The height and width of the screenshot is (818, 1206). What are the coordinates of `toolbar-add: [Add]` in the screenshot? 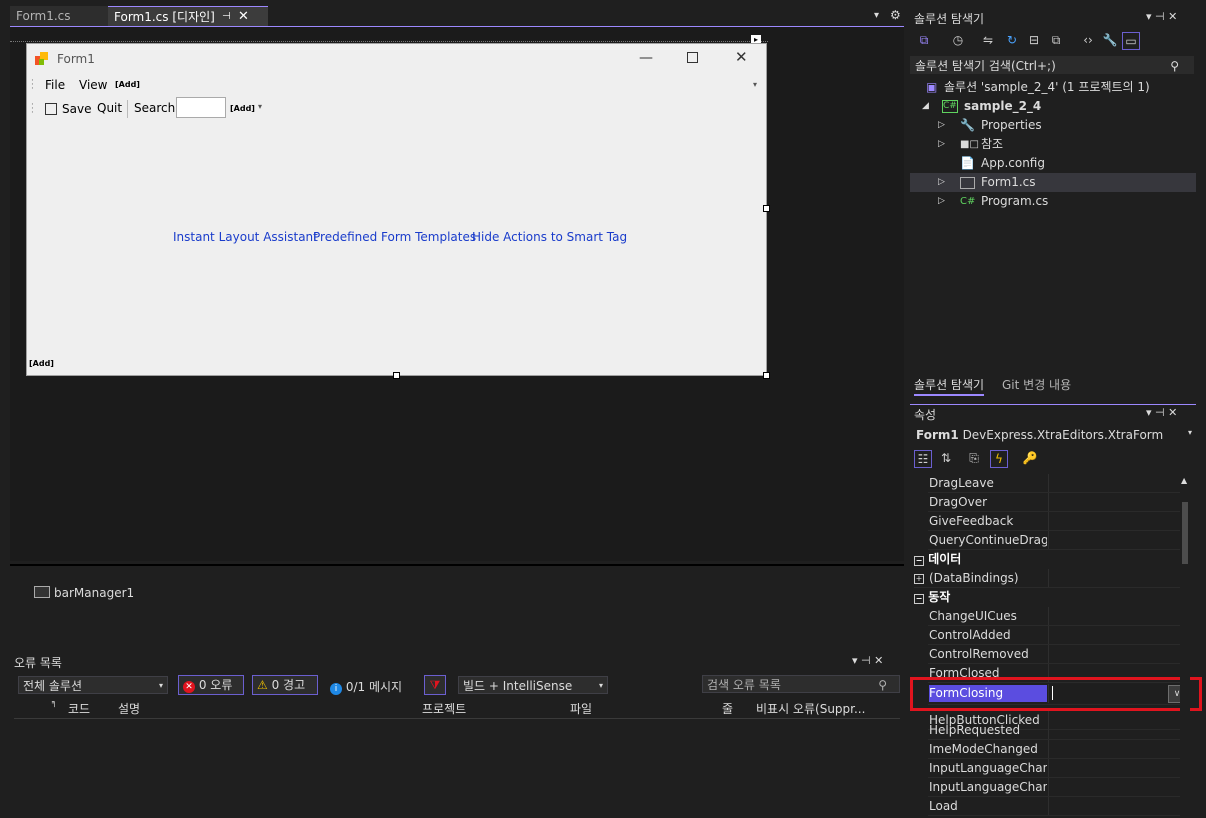 It's located at (242, 108).